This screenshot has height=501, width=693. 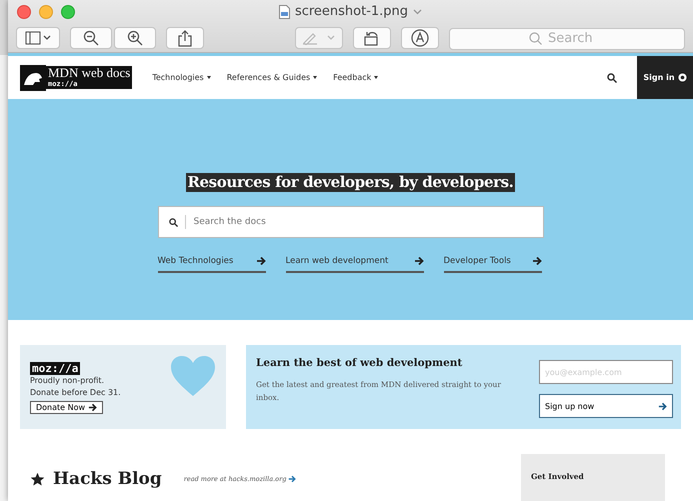 I want to click on circled-letter-icon, so click(x=420, y=38).